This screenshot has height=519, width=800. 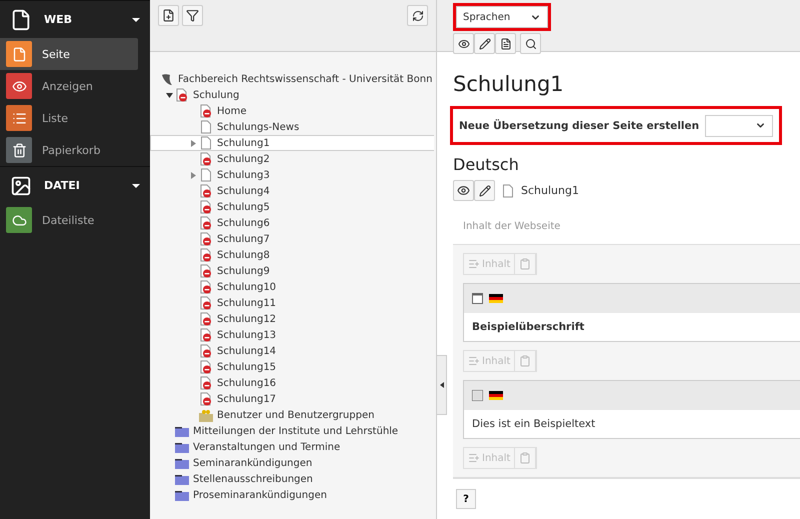 What do you see at coordinates (69, 220) in the screenshot?
I see `module-item: Dateiliste` at bounding box center [69, 220].